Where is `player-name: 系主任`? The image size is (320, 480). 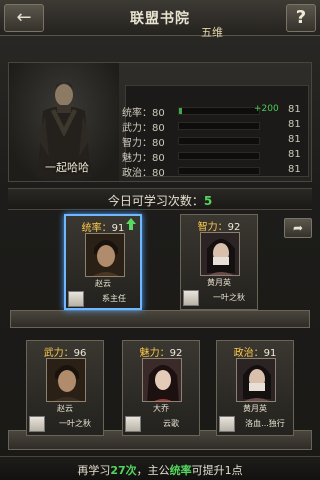 player-name: 系主任 is located at coordinates (114, 298).